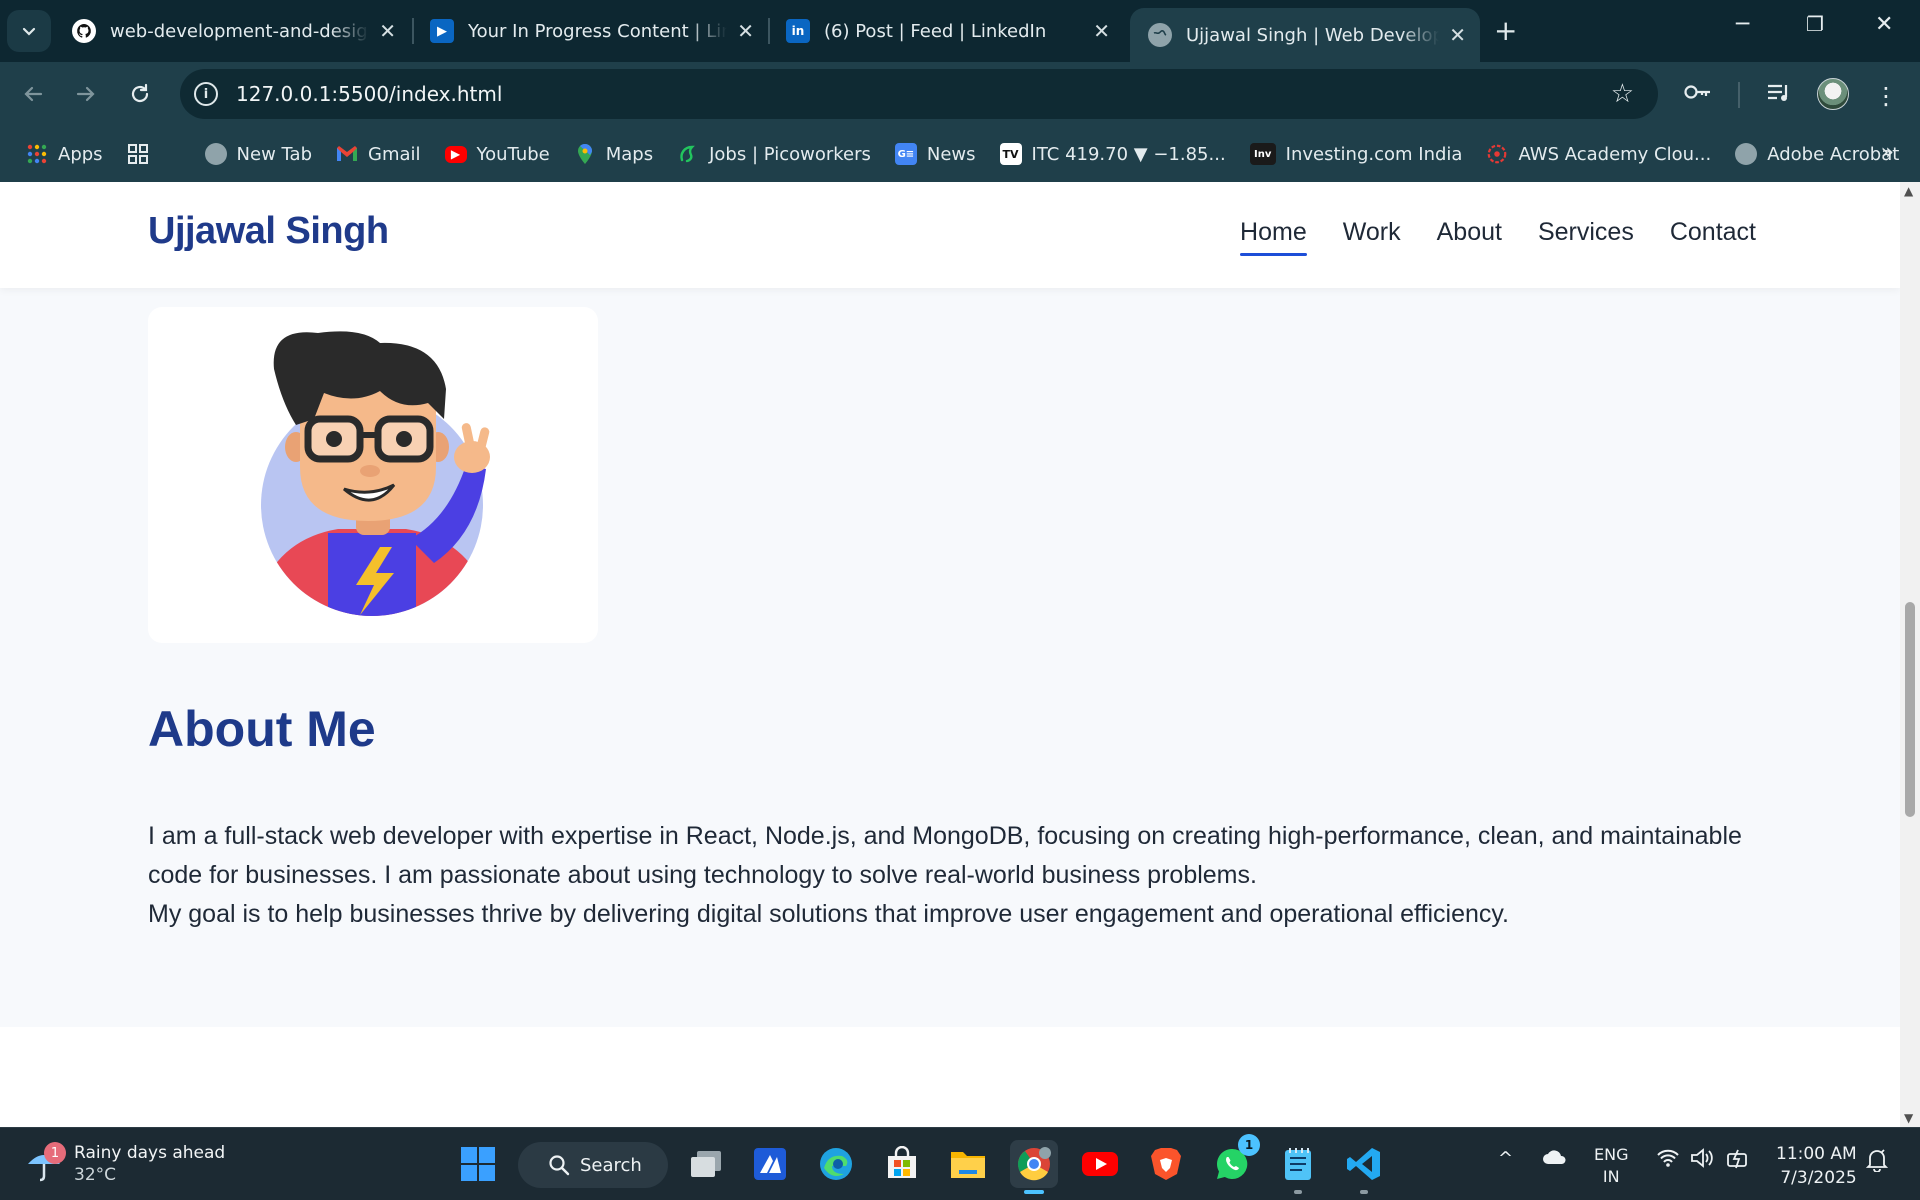  What do you see at coordinates (1908, 191) in the screenshot?
I see `scroll-up-arrow-icon: ▲` at bounding box center [1908, 191].